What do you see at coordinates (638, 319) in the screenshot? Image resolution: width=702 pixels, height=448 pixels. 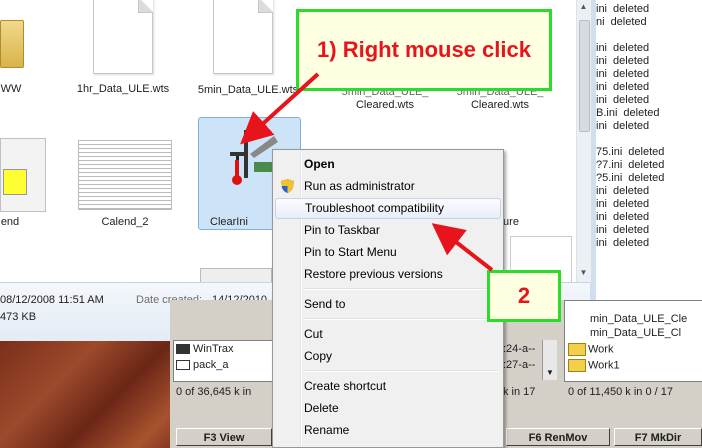 I see `list-item: min_Data_ULE_Cle` at bounding box center [638, 319].